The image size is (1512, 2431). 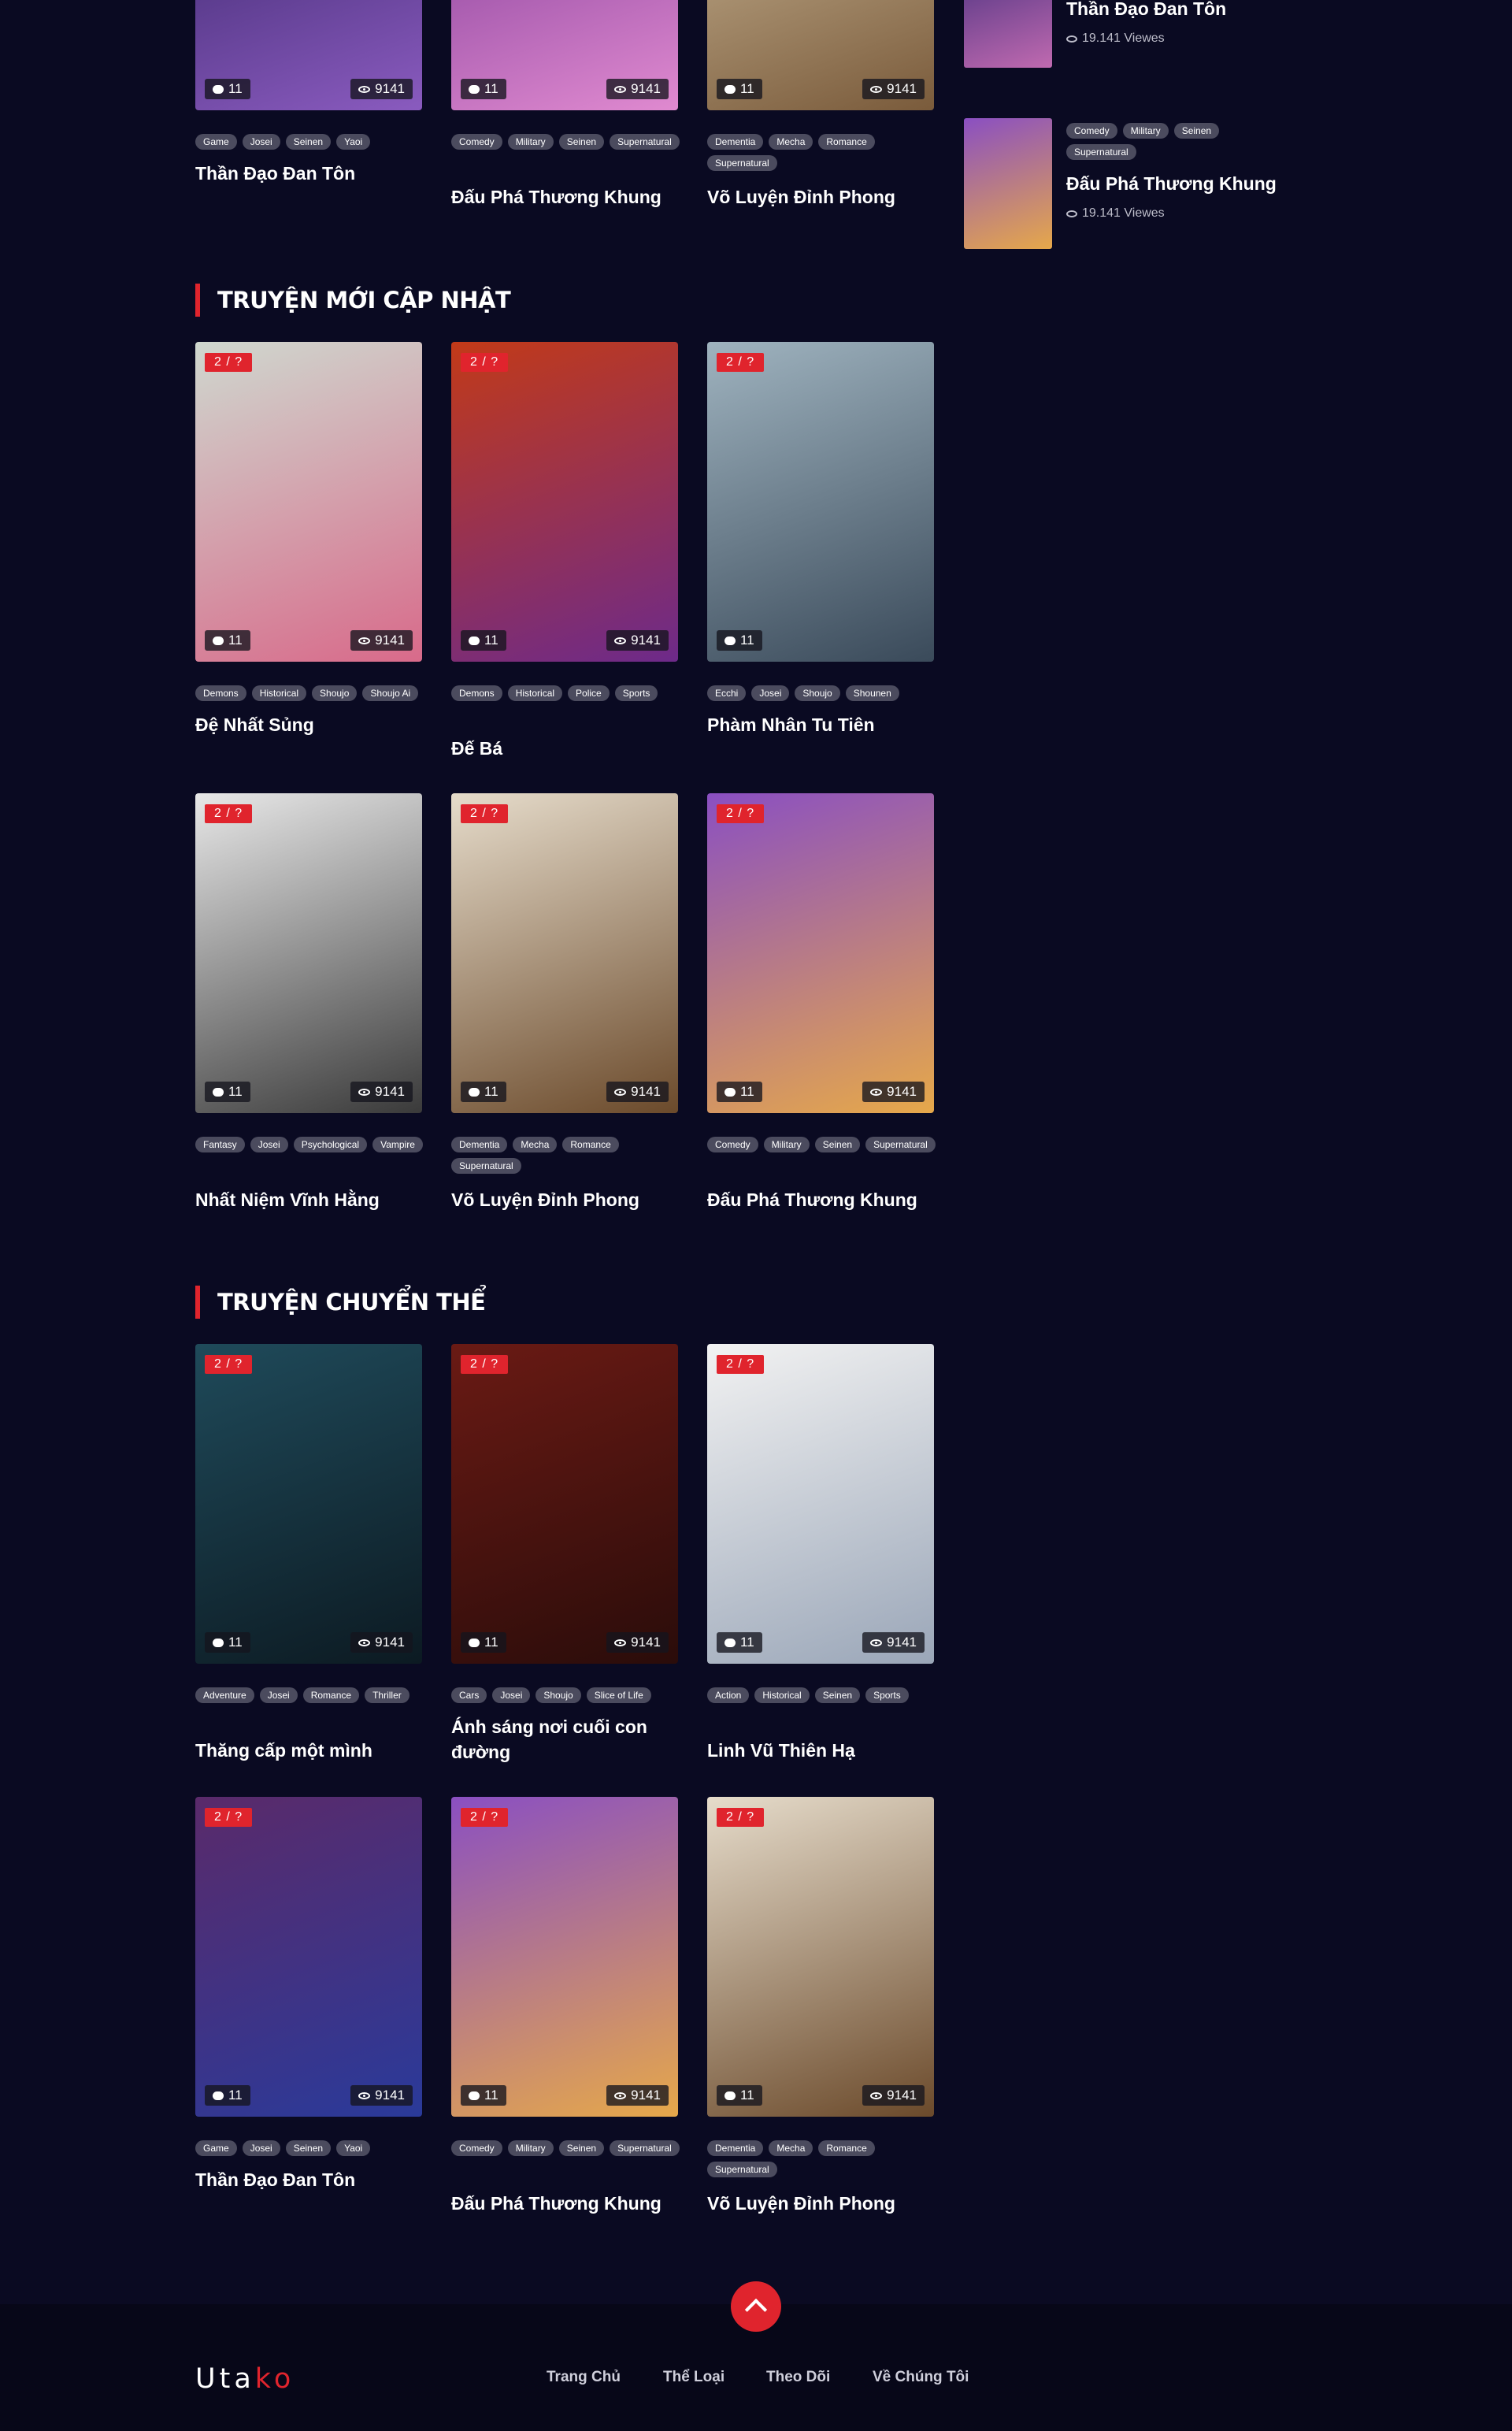 What do you see at coordinates (589, 693) in the screenshot?
I see `genre-tag: Police` at bounding box center [589, 693].